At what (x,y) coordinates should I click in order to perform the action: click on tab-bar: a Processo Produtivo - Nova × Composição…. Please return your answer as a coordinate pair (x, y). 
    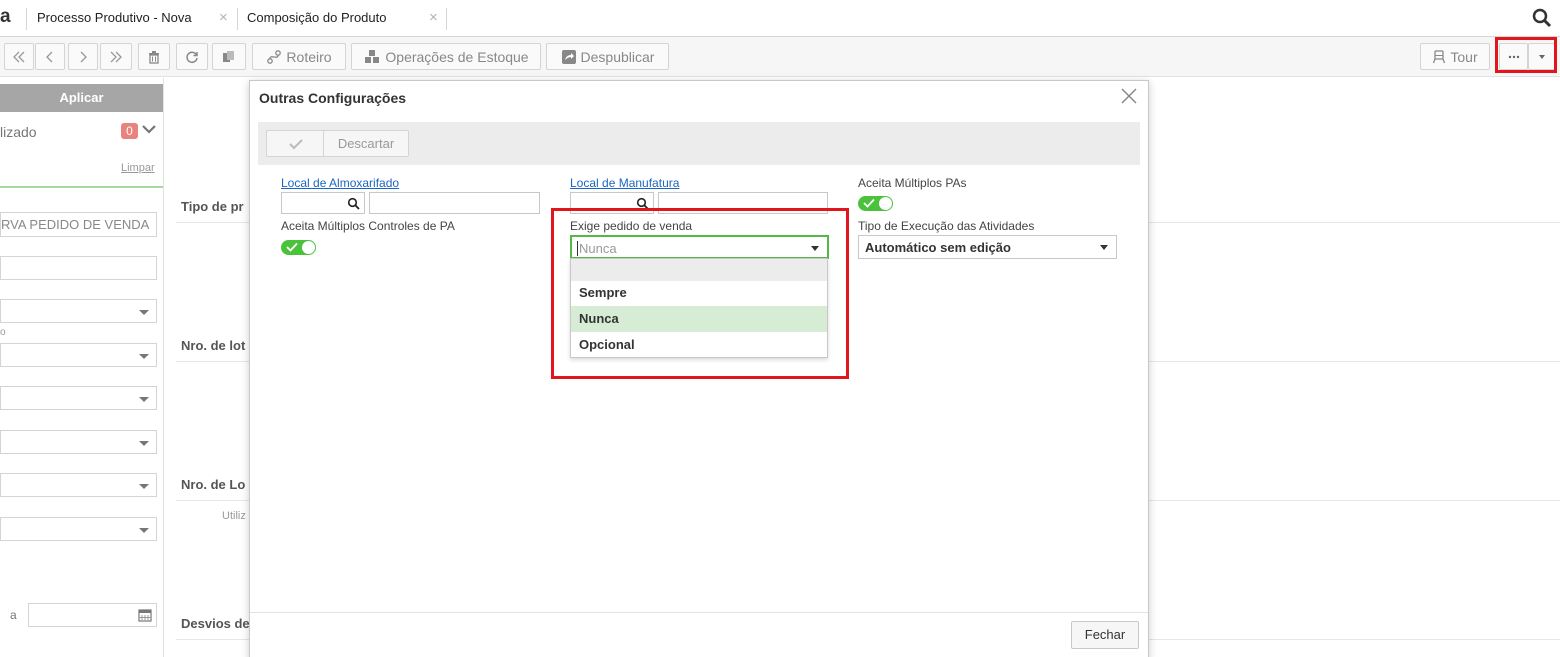
    Looking at the image, I should click on (780, 18).